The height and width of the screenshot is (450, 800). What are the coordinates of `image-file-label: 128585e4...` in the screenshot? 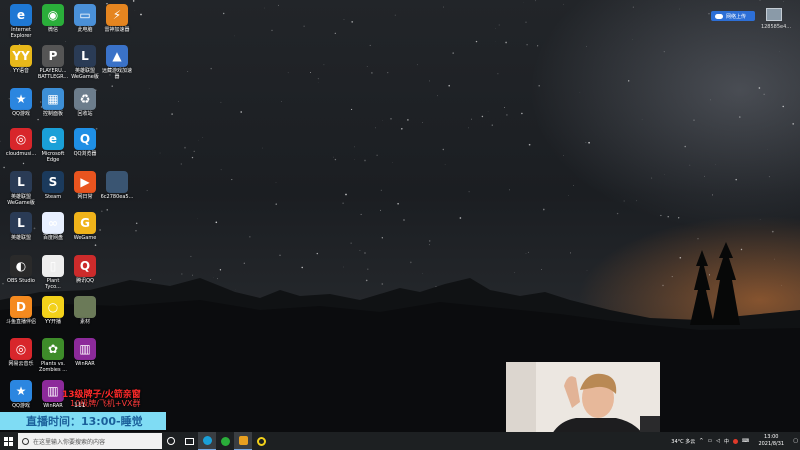 It's located at (776, 27).